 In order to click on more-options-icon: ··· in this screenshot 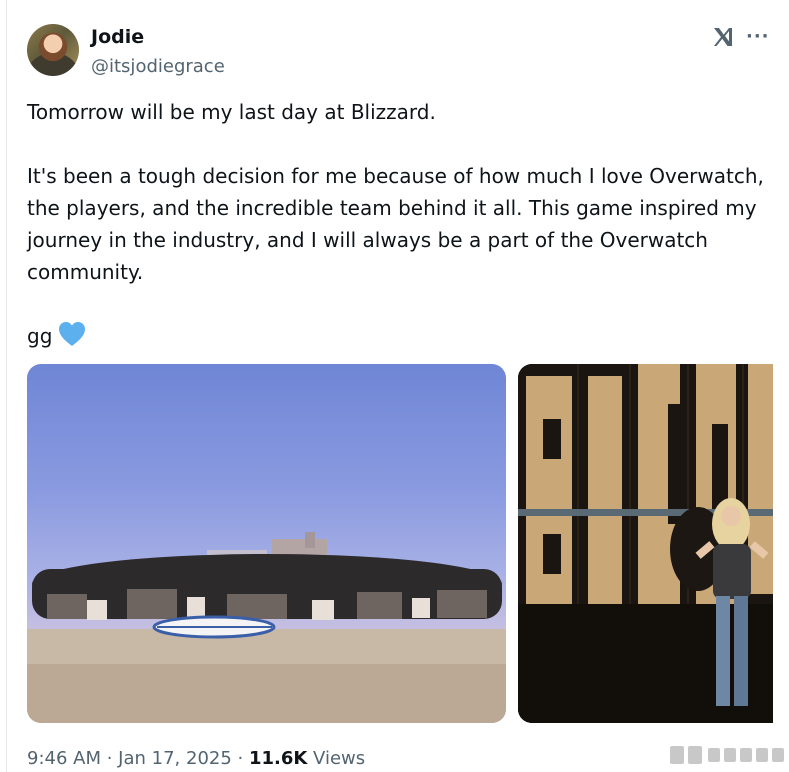, I will do `click(758, 37)`.